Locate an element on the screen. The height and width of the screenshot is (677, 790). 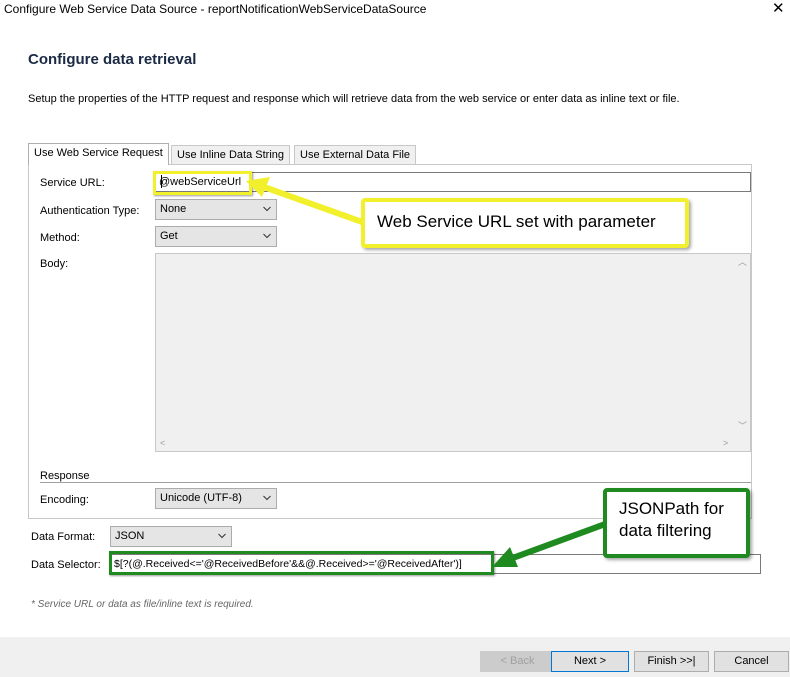
selector-callout-line2: data filtering is located at coordinates (665, 530).